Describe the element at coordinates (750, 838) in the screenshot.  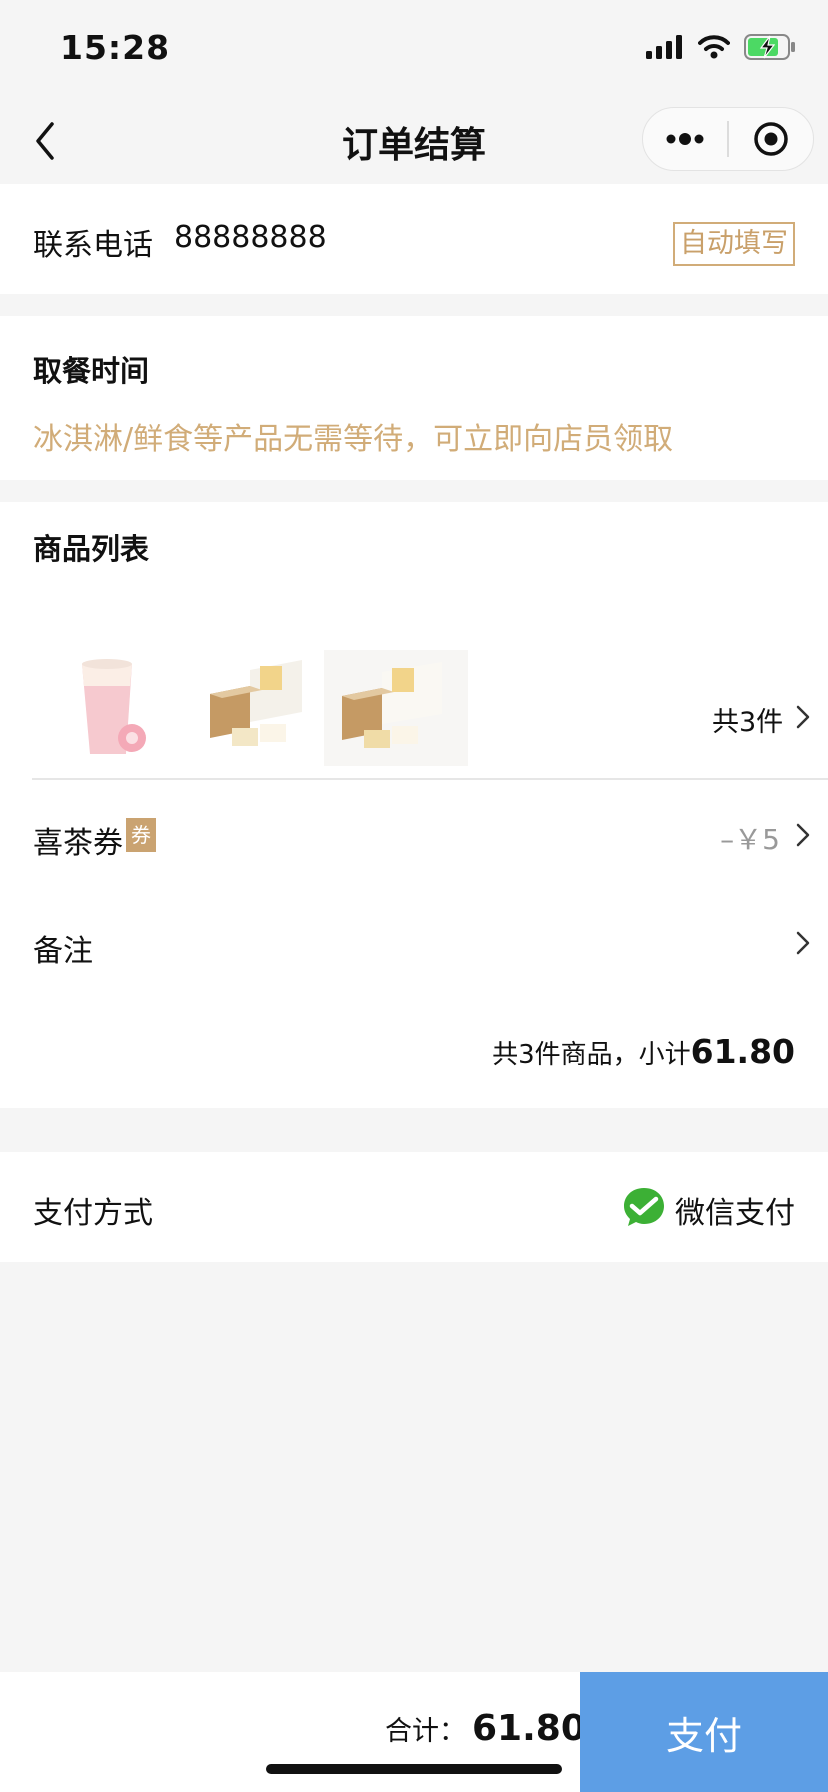
I see `coupon-value: –￥5` at that location.